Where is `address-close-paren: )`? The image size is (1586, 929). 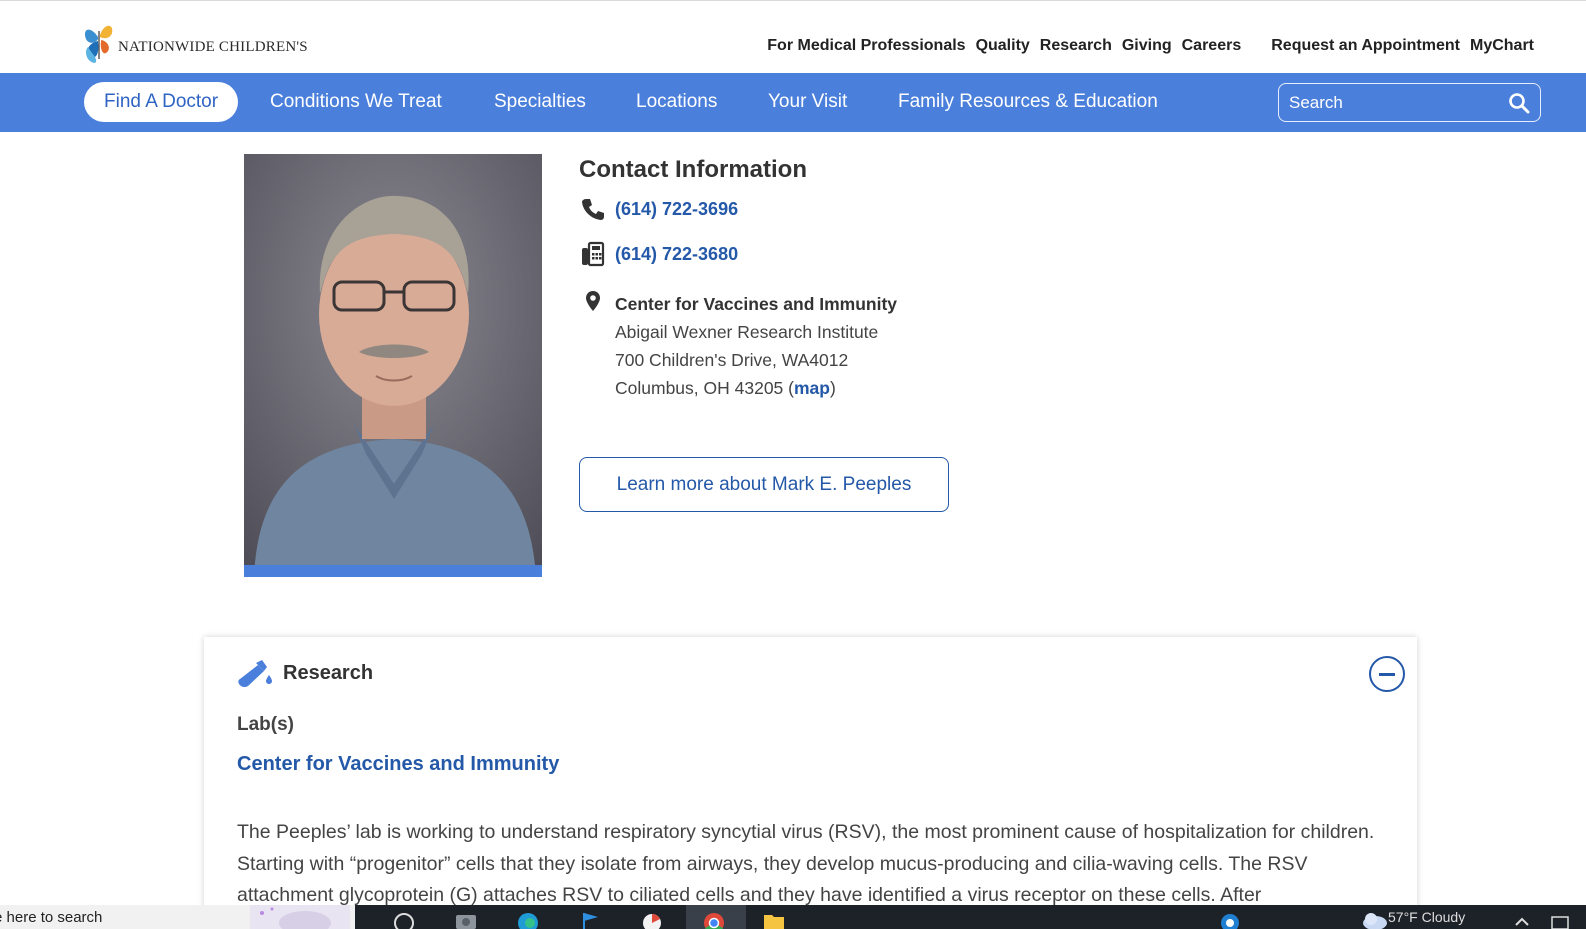
address-close-paren: ) is located at coordinates (832, 388).